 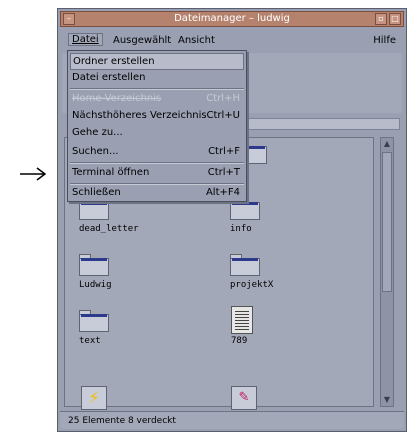 What do you see at coordinates (223, 98) in the screenshot?
I see `menu-item-shortcut: Ctrl+H` at bounding box center [223, 98].